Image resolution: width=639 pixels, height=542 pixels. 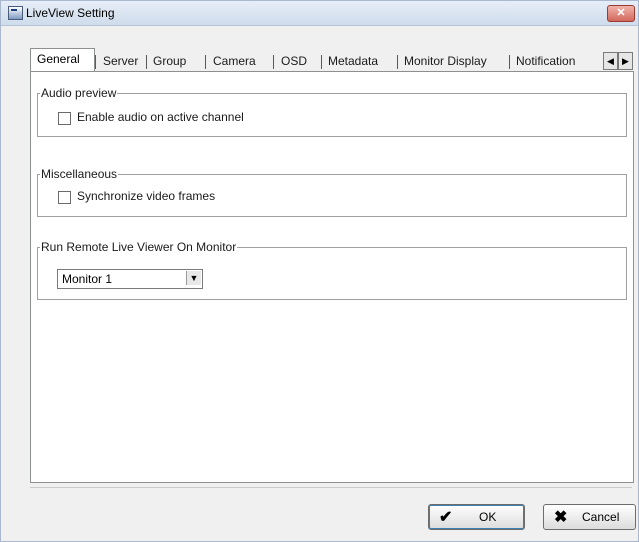 What do you see at coordinates (64, 197) in the screenshot?
I see `synchronize-frames-checkbox` at bounding box center [64, 197].